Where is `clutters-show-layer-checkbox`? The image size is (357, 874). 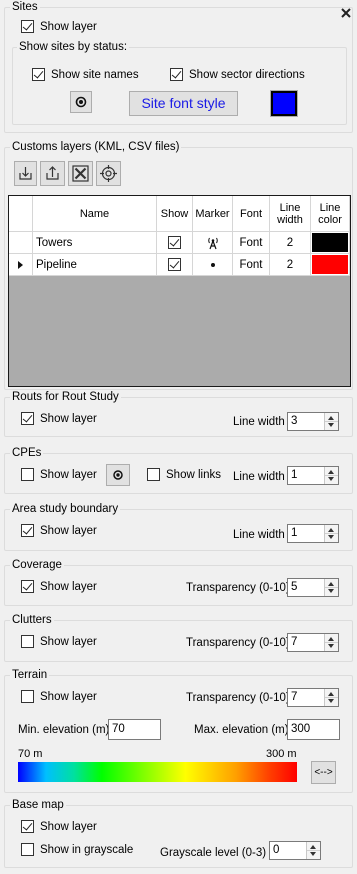 clutters-show-layer-checkbox is located at coordinates (27, 641).